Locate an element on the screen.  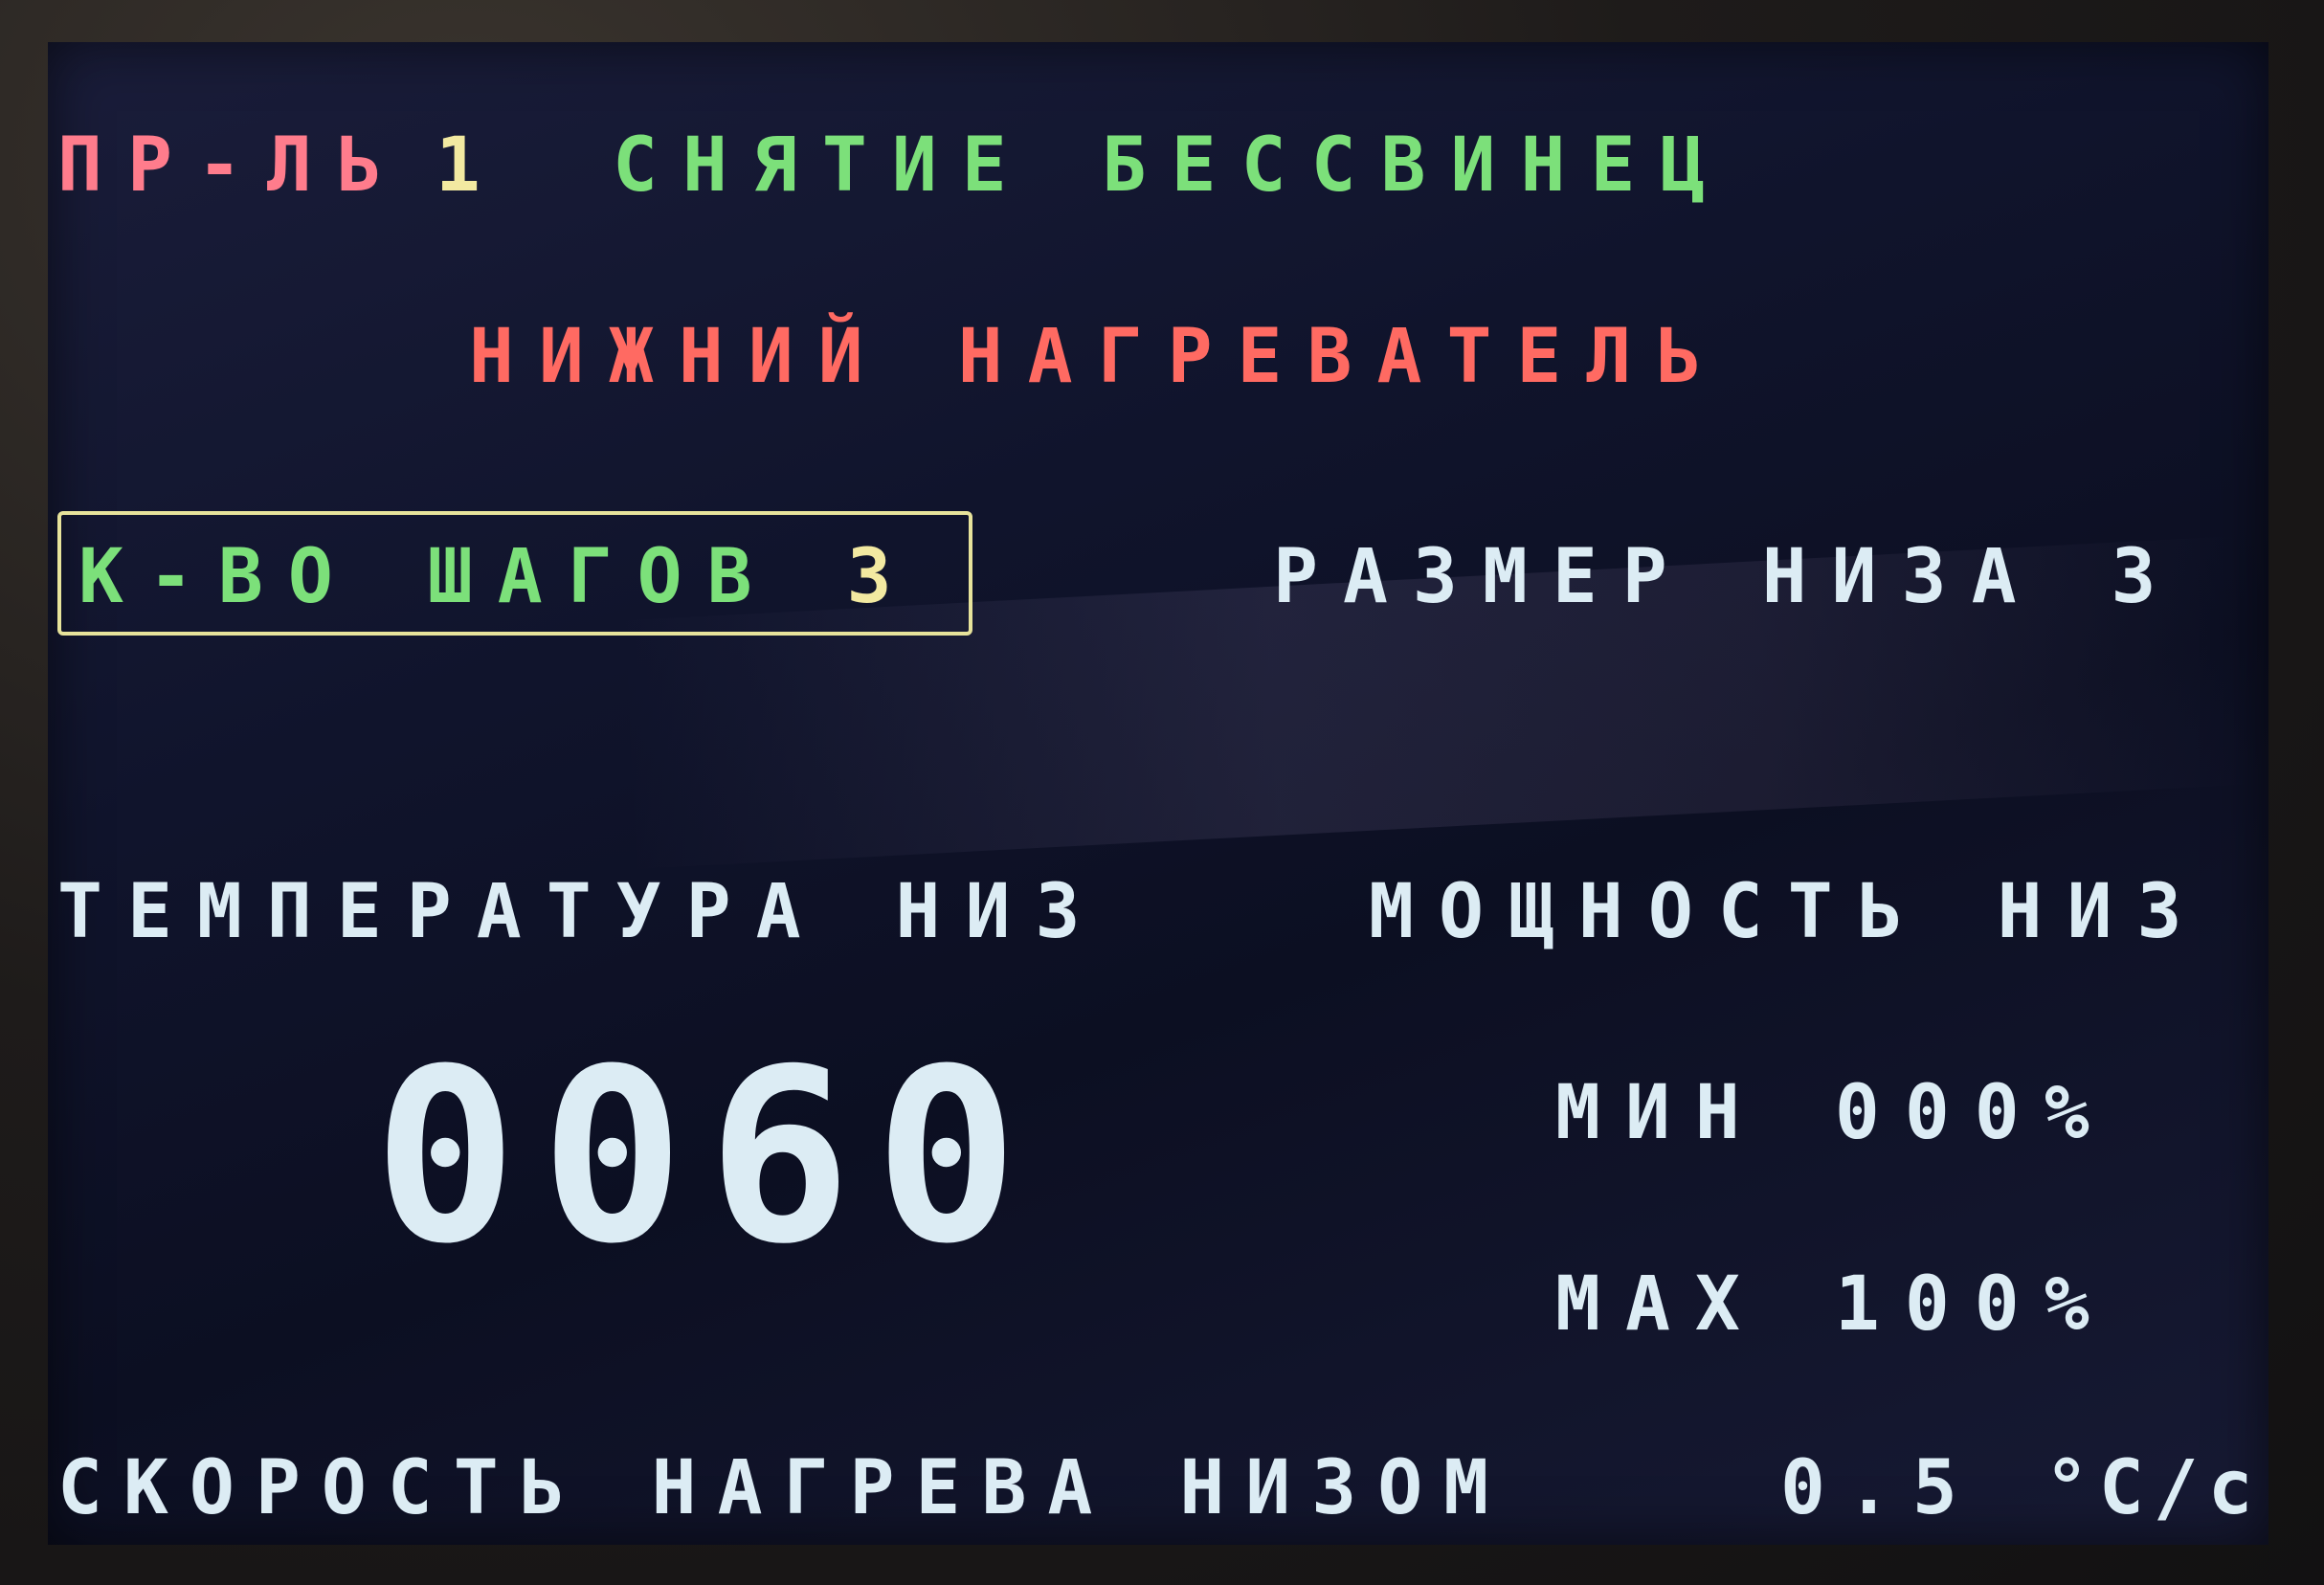
power-min-row: МИН 000% is located at coordinates (1834, 1113).